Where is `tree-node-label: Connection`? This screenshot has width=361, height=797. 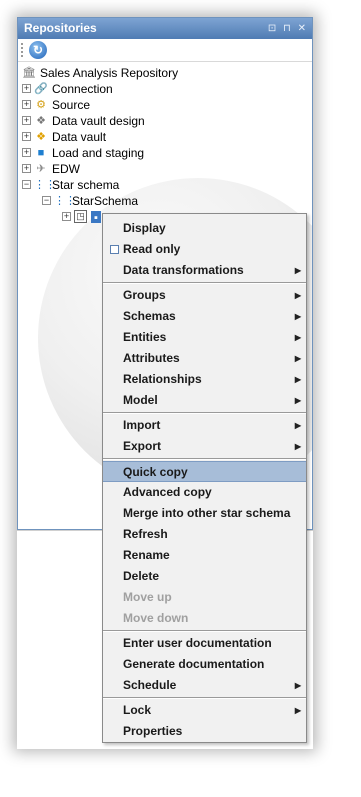
tree-node-label: Connection is located at coordinates (82, 88).